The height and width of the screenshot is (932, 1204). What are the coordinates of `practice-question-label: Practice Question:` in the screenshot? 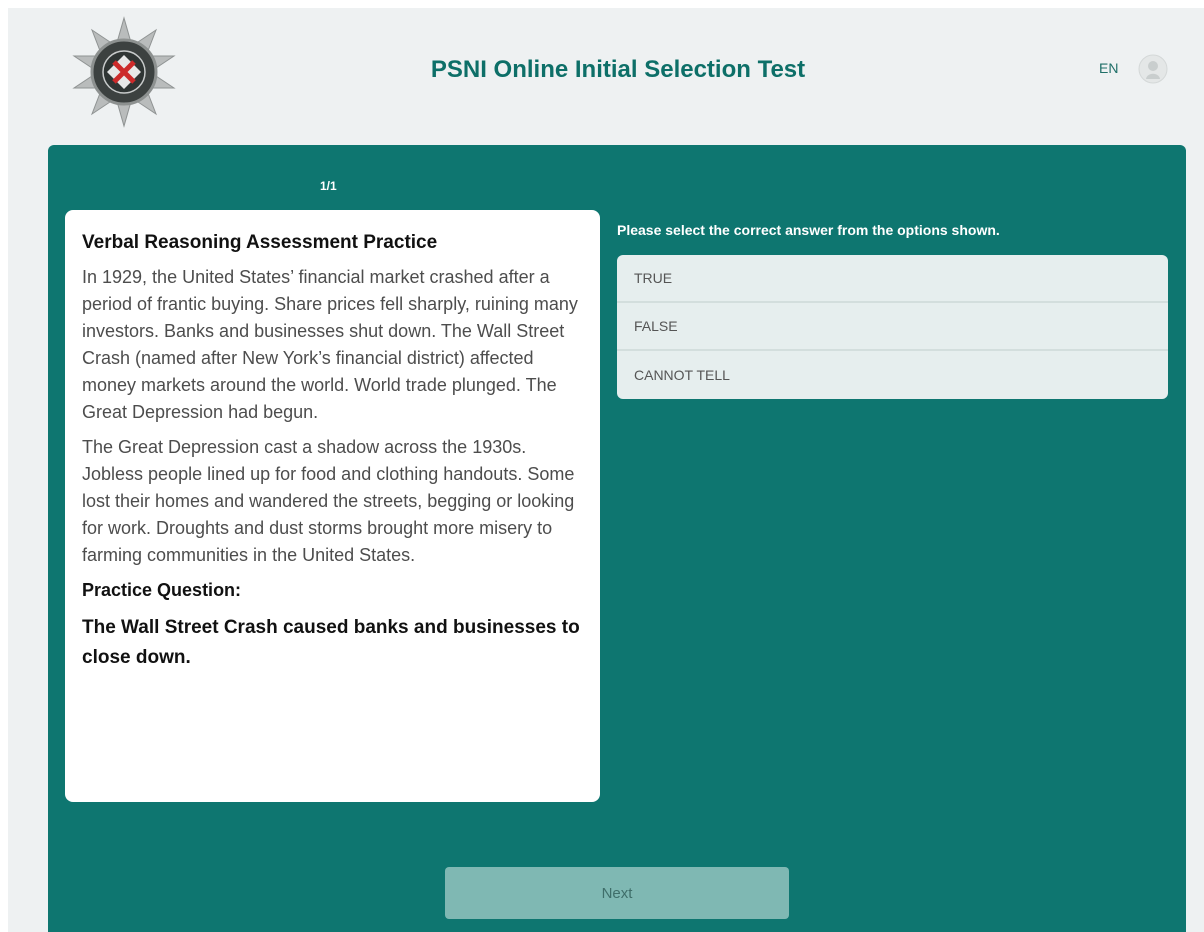 It's located at (162, 590).